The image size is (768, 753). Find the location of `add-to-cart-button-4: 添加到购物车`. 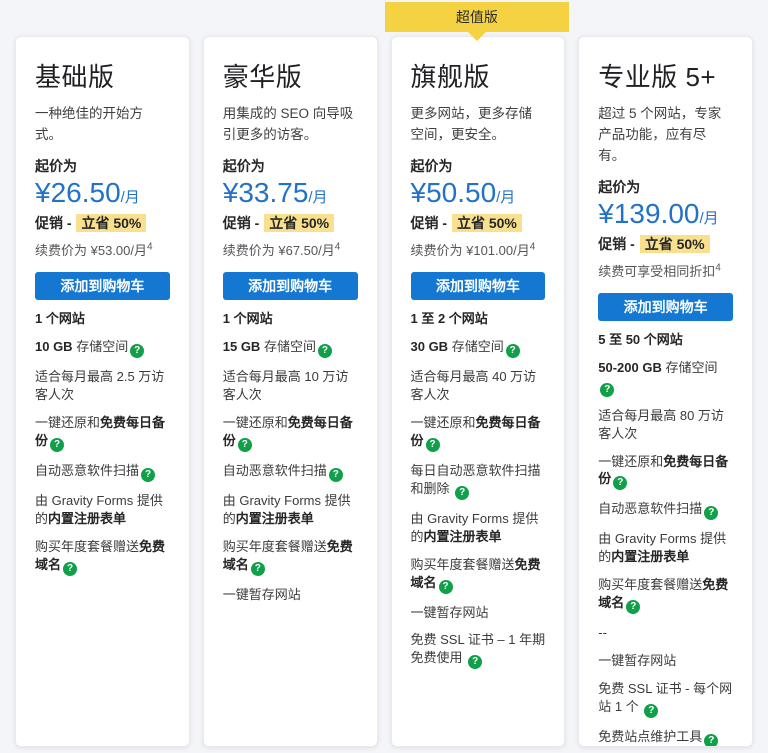

add-to-cart-button-4: 添加到购物车 is located at coordinates (665, 306).